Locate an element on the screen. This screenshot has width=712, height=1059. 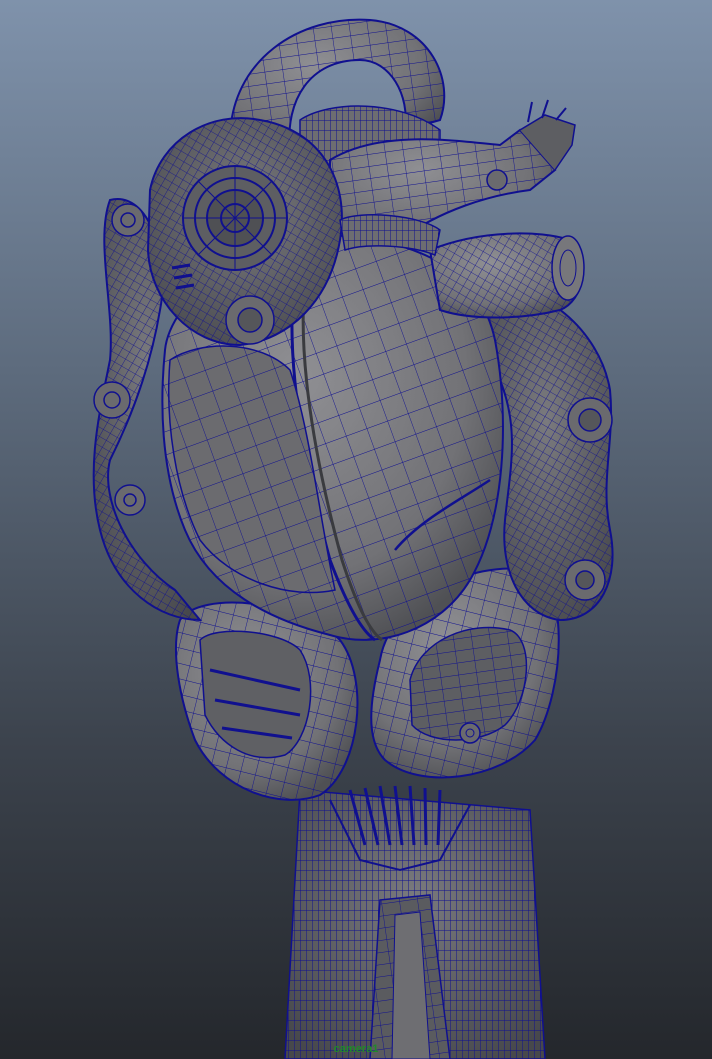
forearm is located at coordinates (415, 922).